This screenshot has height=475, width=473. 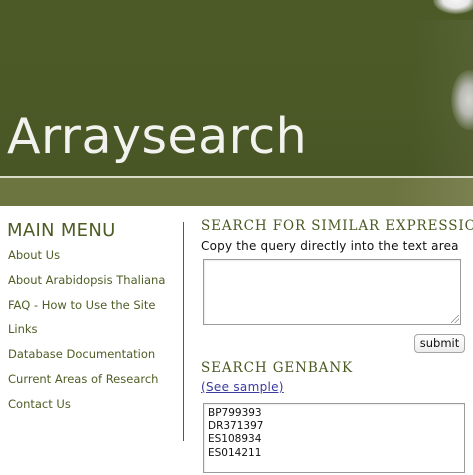 What do you see at coordinates (235, 452) in the screenshot?
I see `genbank-id: ES014211` at bounding box center [235, 452].